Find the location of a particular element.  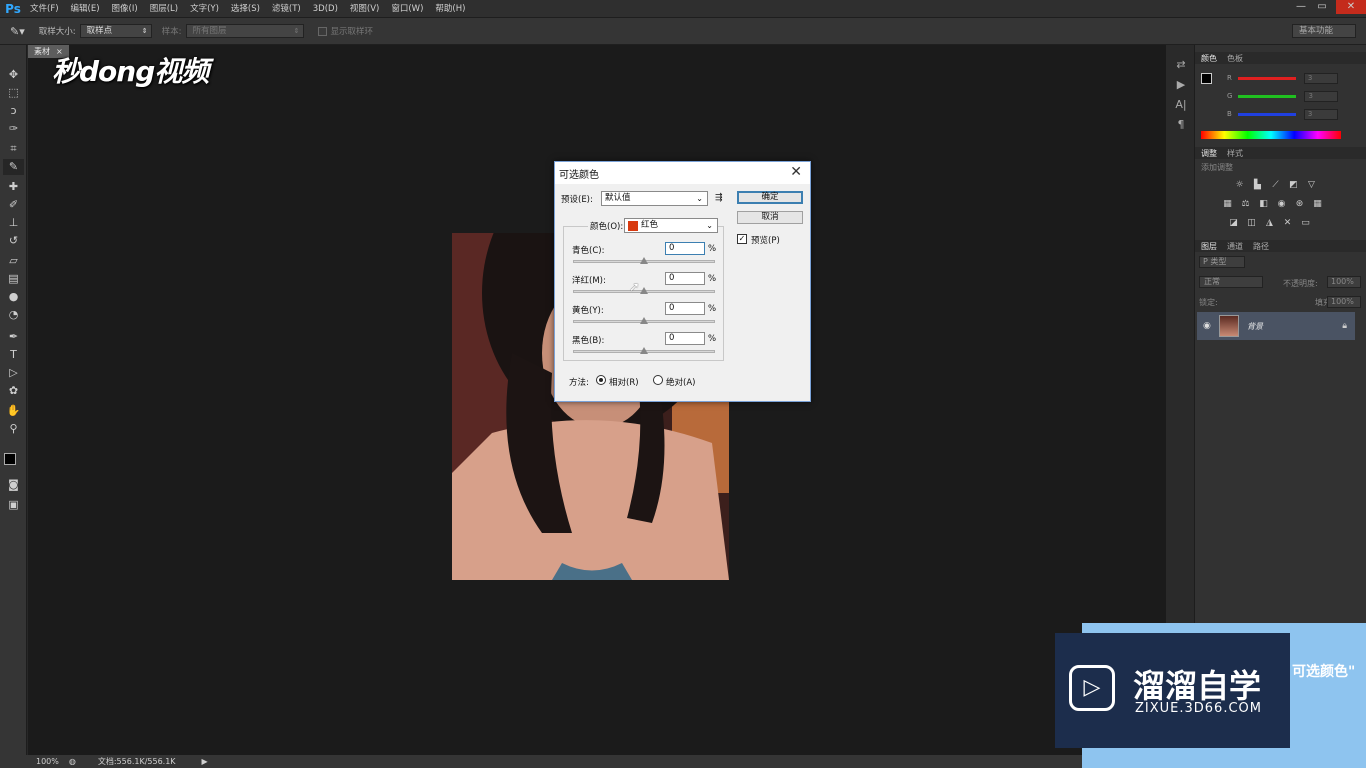

menu-3d: 3D(D) is located at coordinates (325, 9).